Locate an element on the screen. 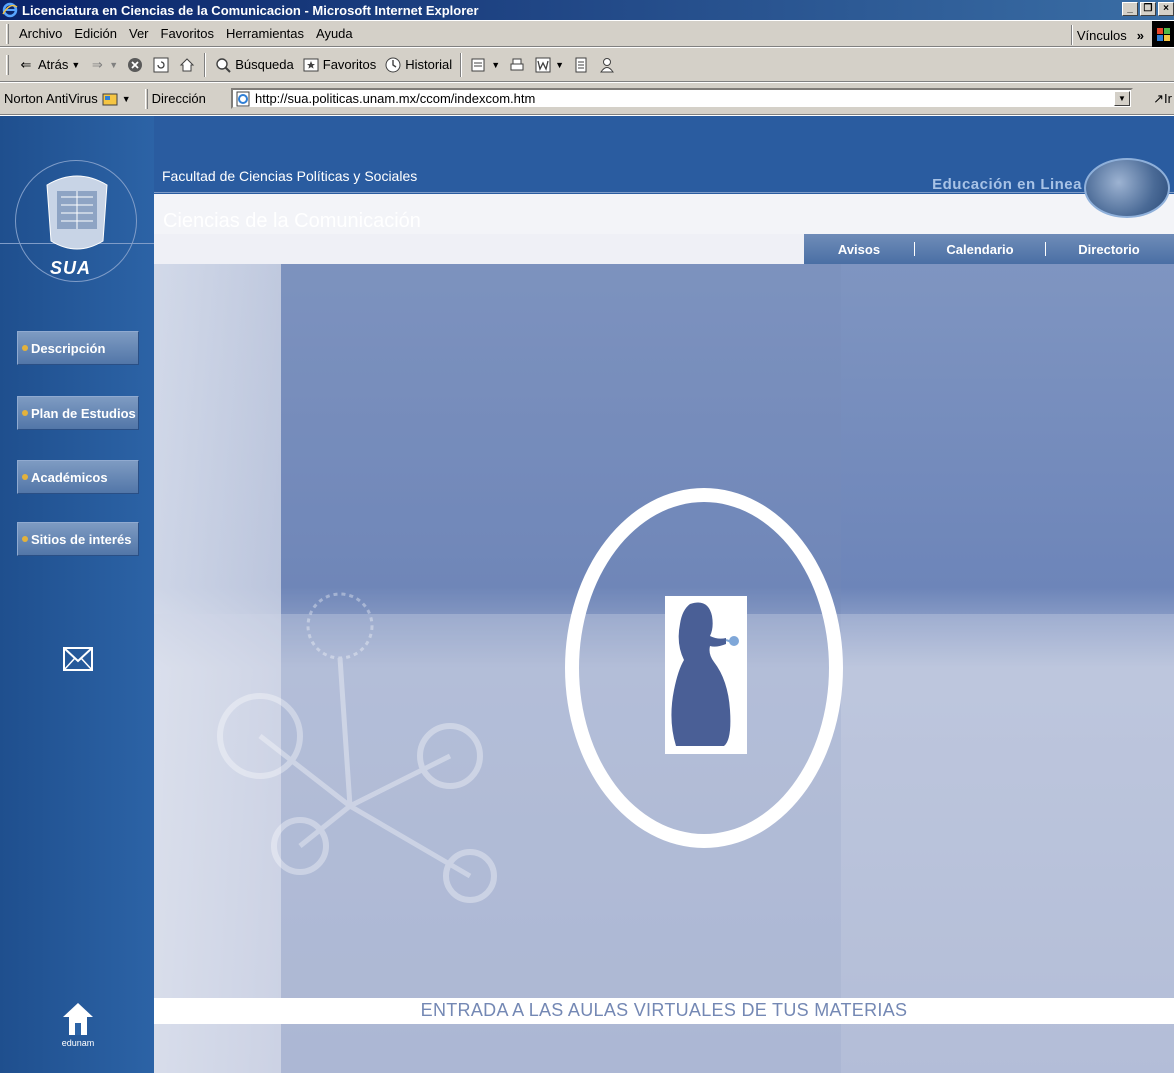 Image resolution: width=1174 pixels, height=1073 pixels. home-icon is located at coordinates (78, 1019).